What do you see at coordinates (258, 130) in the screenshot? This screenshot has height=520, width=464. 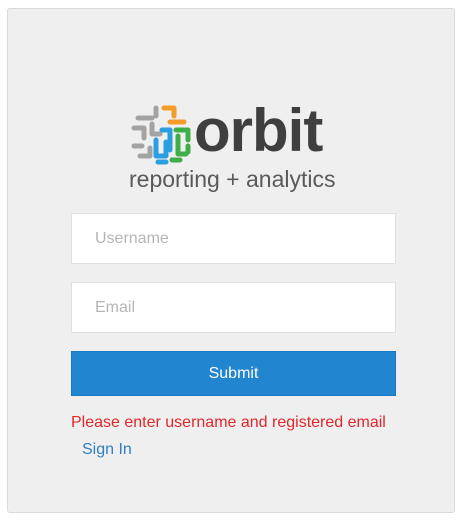 I see `orbit-wordmark: orbit` at bounding box center [258, 130].